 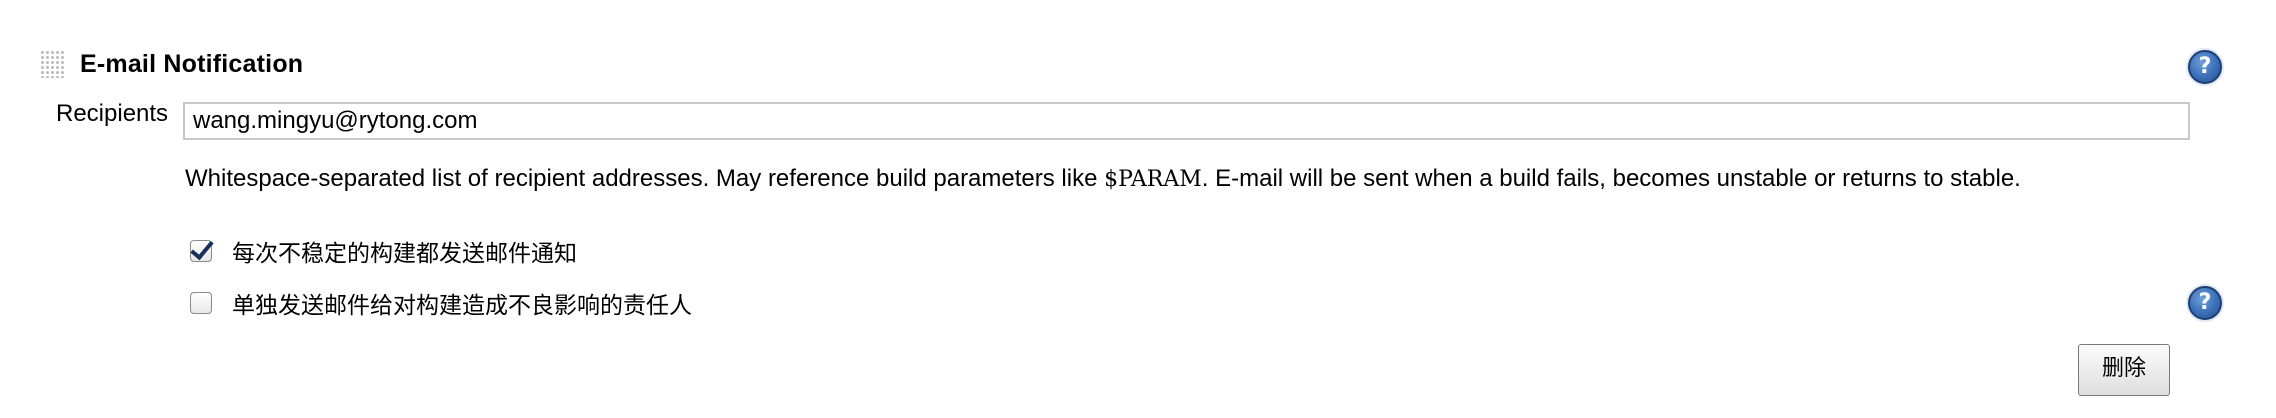 What do you see at coordinates (2124, 370) in the screenshot?
I see `delete-button: 删除` at bounding box center [2124, 370].